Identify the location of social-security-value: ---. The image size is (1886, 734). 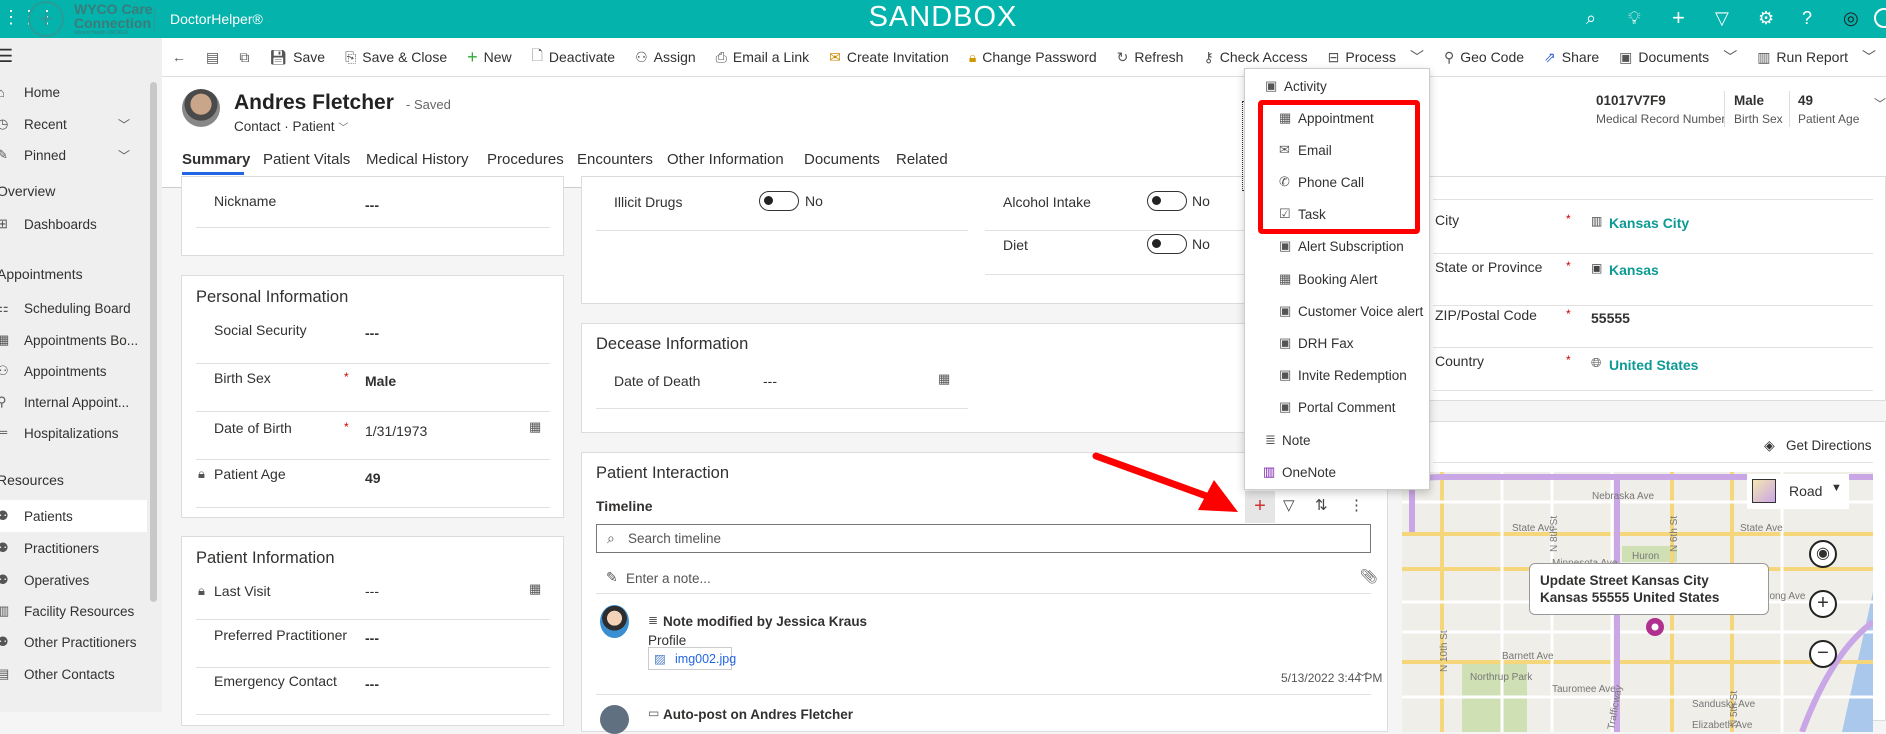
(372, 333).